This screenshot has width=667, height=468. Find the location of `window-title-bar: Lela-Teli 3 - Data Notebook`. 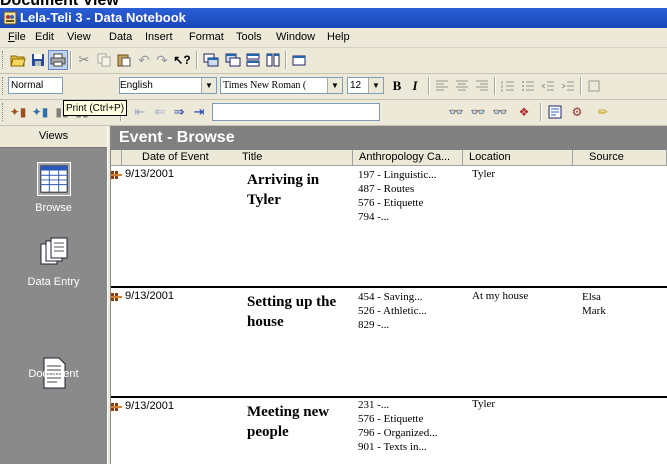

window-title-bar: Lela-Teli 3 - Data Notebook is located at coordinates (333, 18).